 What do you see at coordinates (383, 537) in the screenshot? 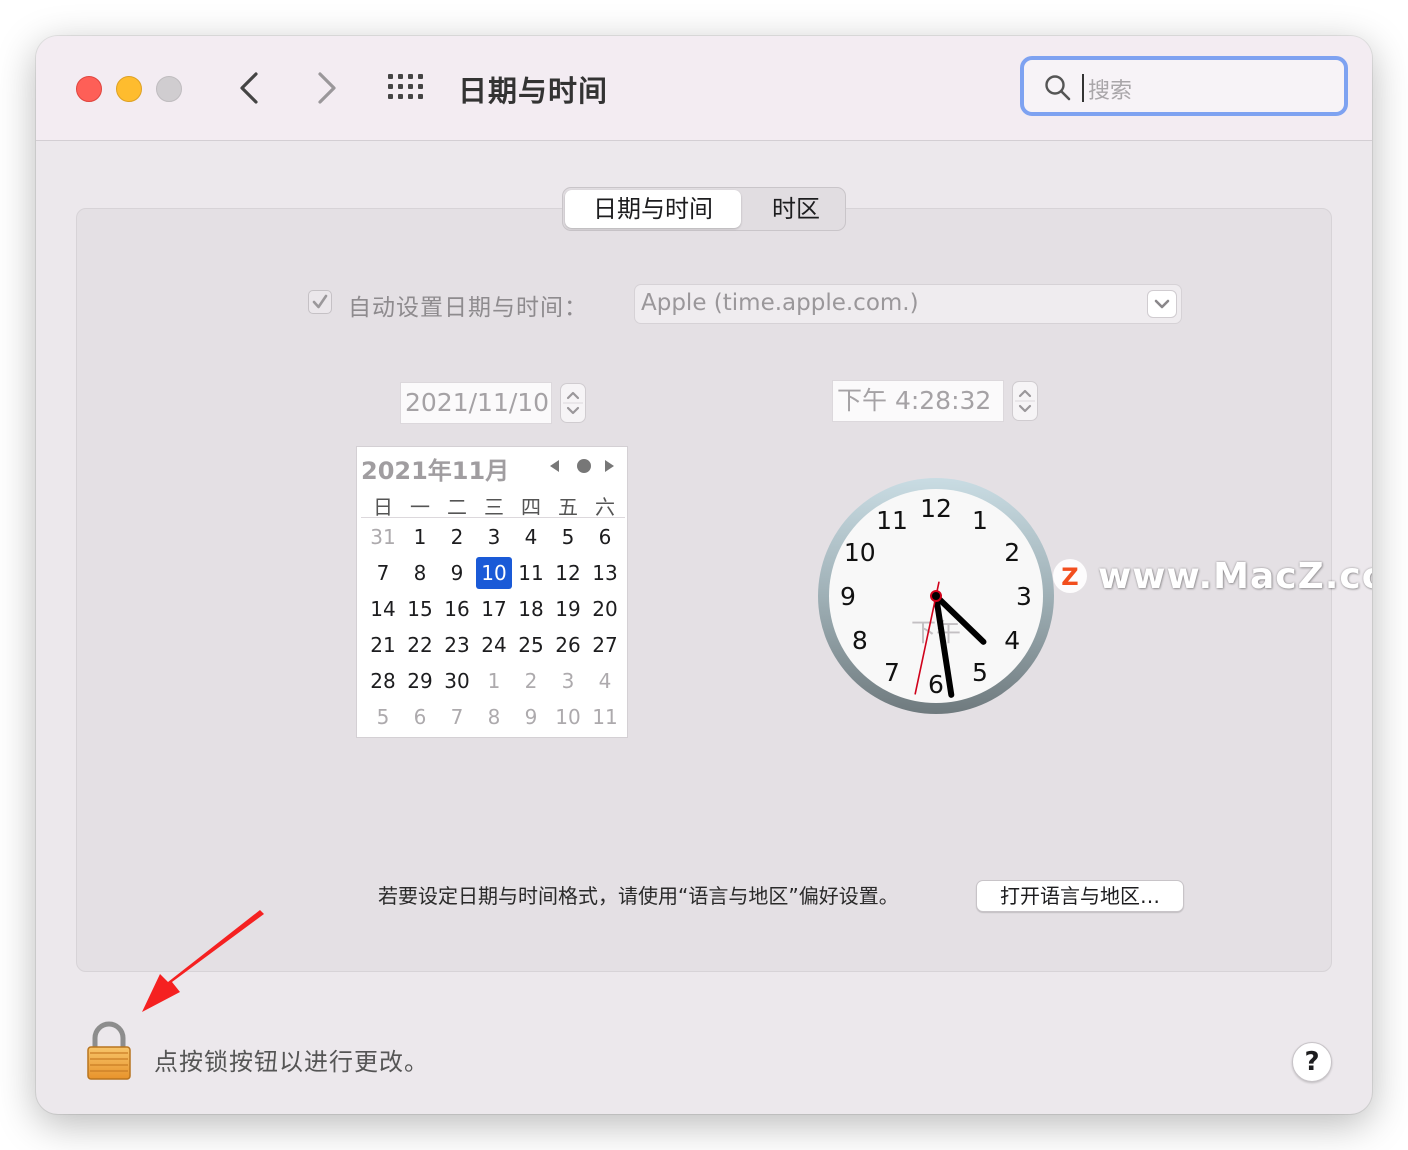
I see `calendar-day: 31` at bounding box center [383, 537].